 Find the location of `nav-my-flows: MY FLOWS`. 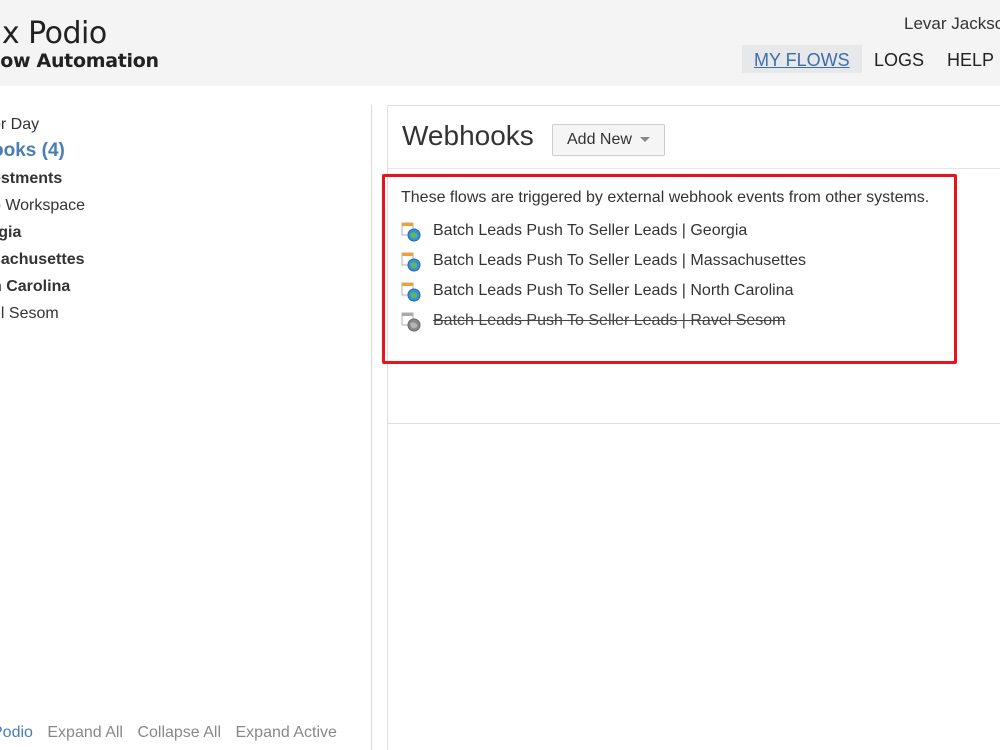

nav-my-flows: MY FLOWS is located at coordinates (802, 59).